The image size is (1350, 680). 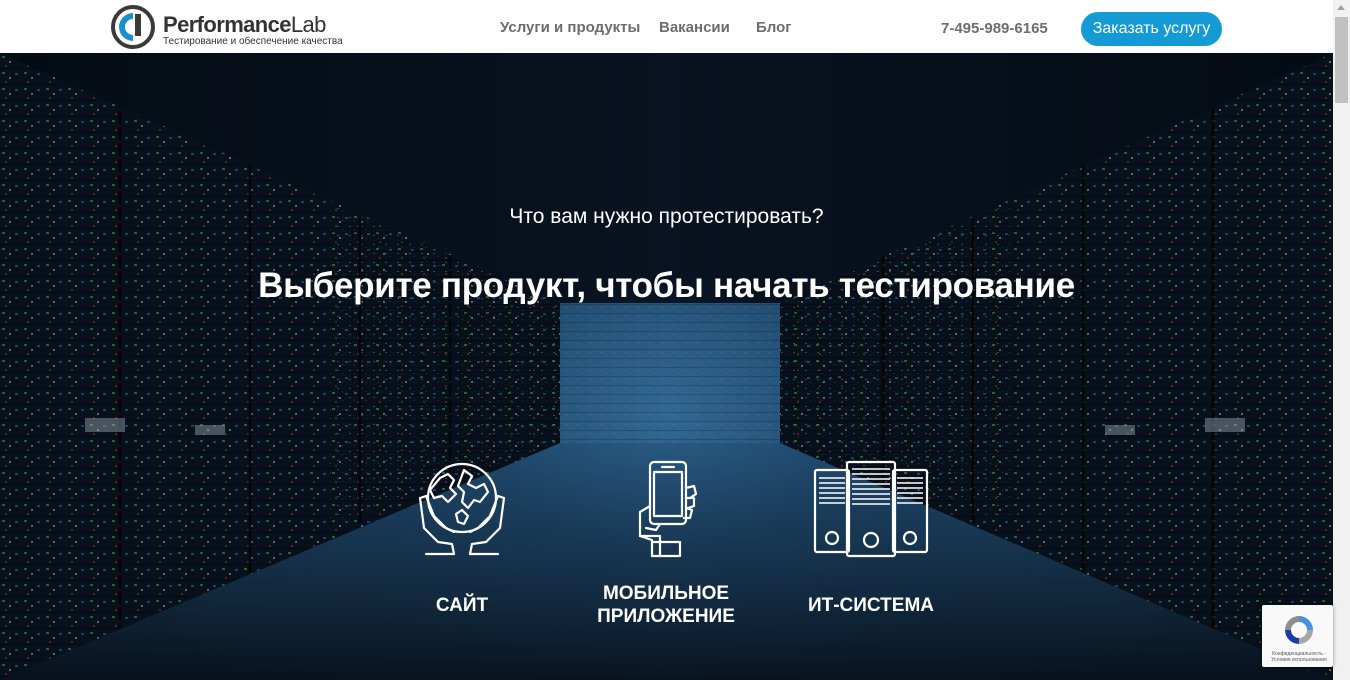 What do you see at coordinates (462, 509) in the screenshot?
I see `globe-in-hands-icon` at bounding box center [462, 509].